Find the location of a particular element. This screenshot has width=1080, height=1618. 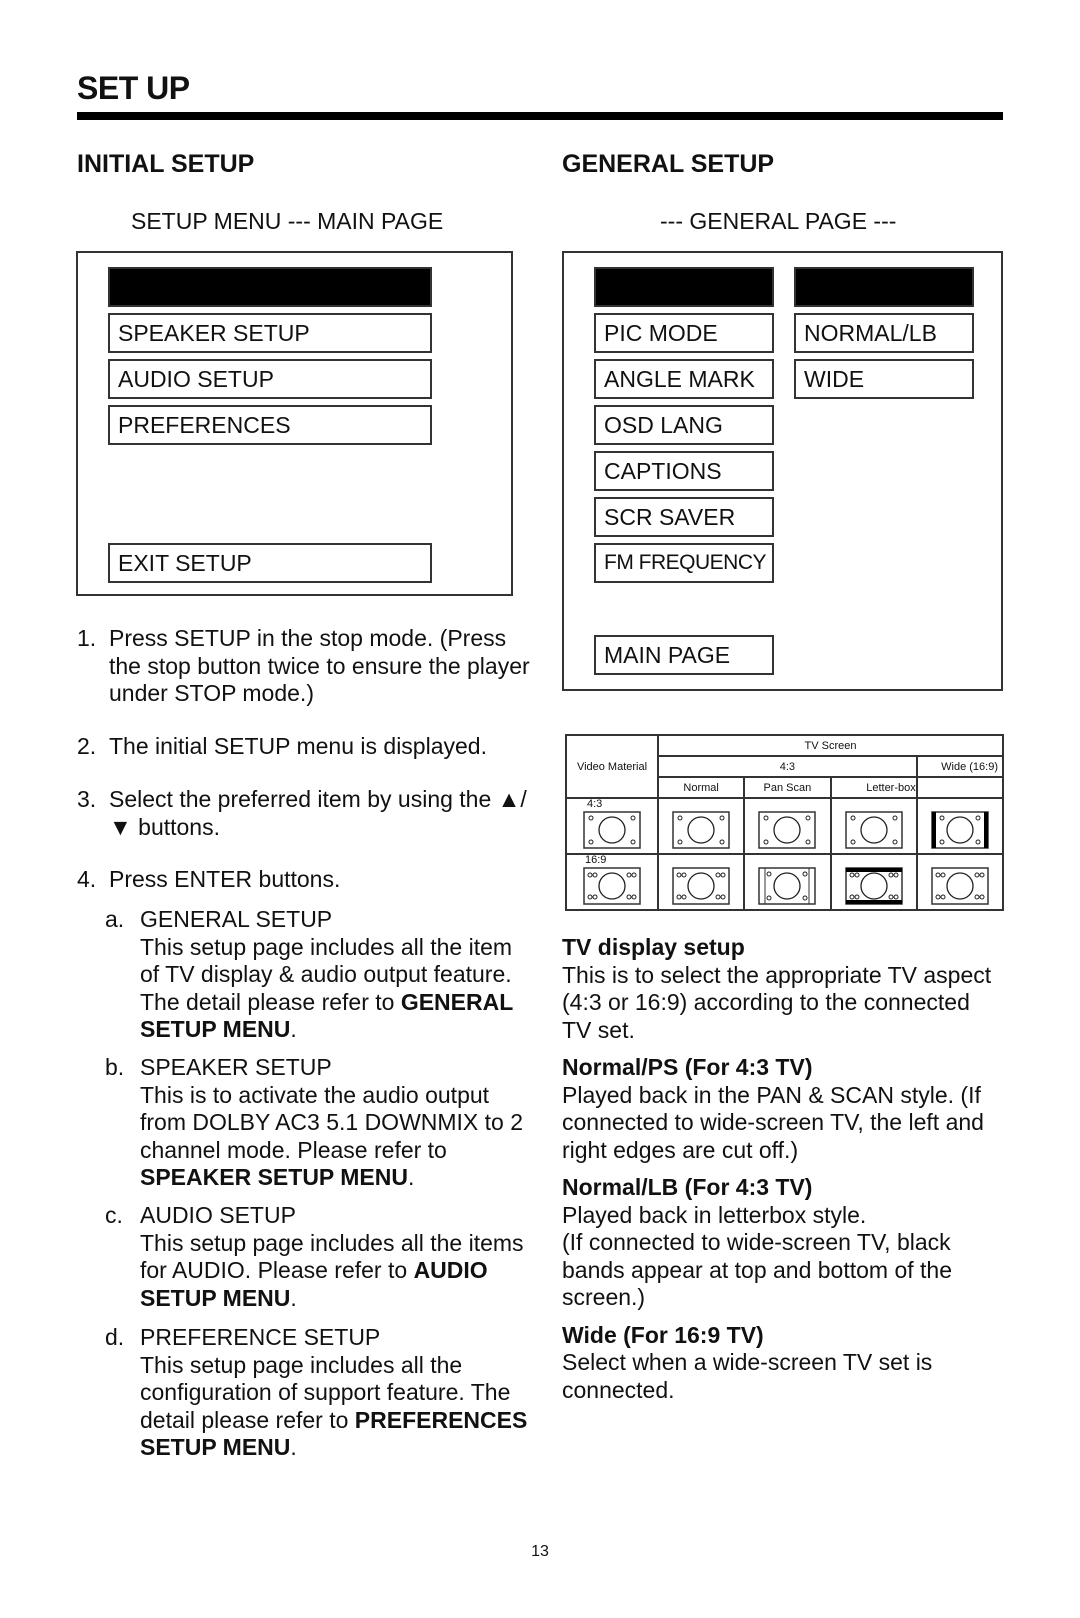

menu-item-pic-mode: PIC MODE is located at coordinates (684, 333).